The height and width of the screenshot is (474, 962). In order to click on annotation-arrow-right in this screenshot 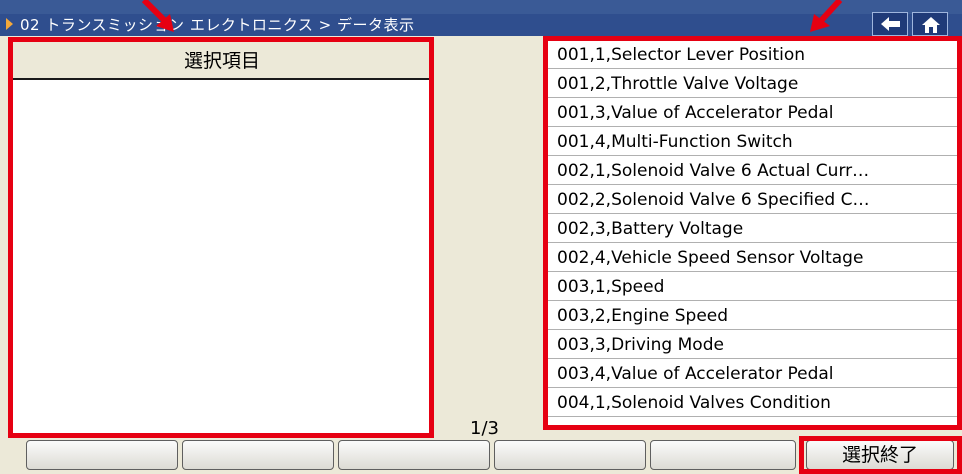, I will do `click(826, 16)`.